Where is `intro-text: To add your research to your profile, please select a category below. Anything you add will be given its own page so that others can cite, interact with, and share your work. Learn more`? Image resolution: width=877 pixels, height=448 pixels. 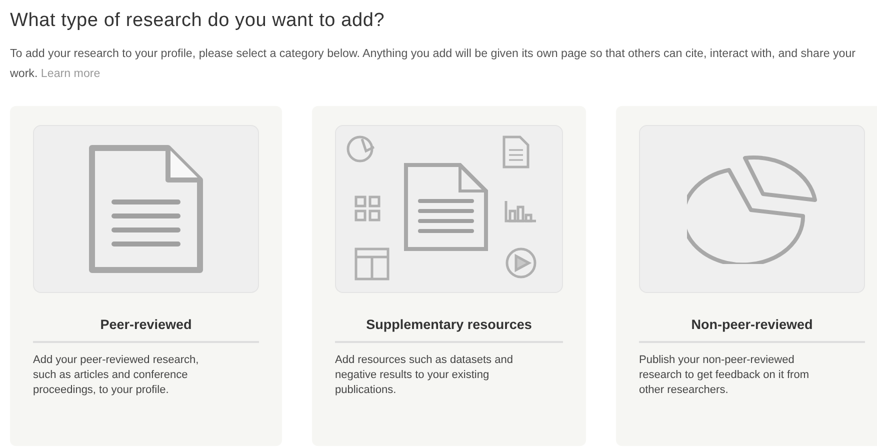
intro-text: To add your research to your profile, please select a category below. Anything you add will be given its own page so that others can cite, interact with, and share your work. Learn more is located at coordinates (433, 64).